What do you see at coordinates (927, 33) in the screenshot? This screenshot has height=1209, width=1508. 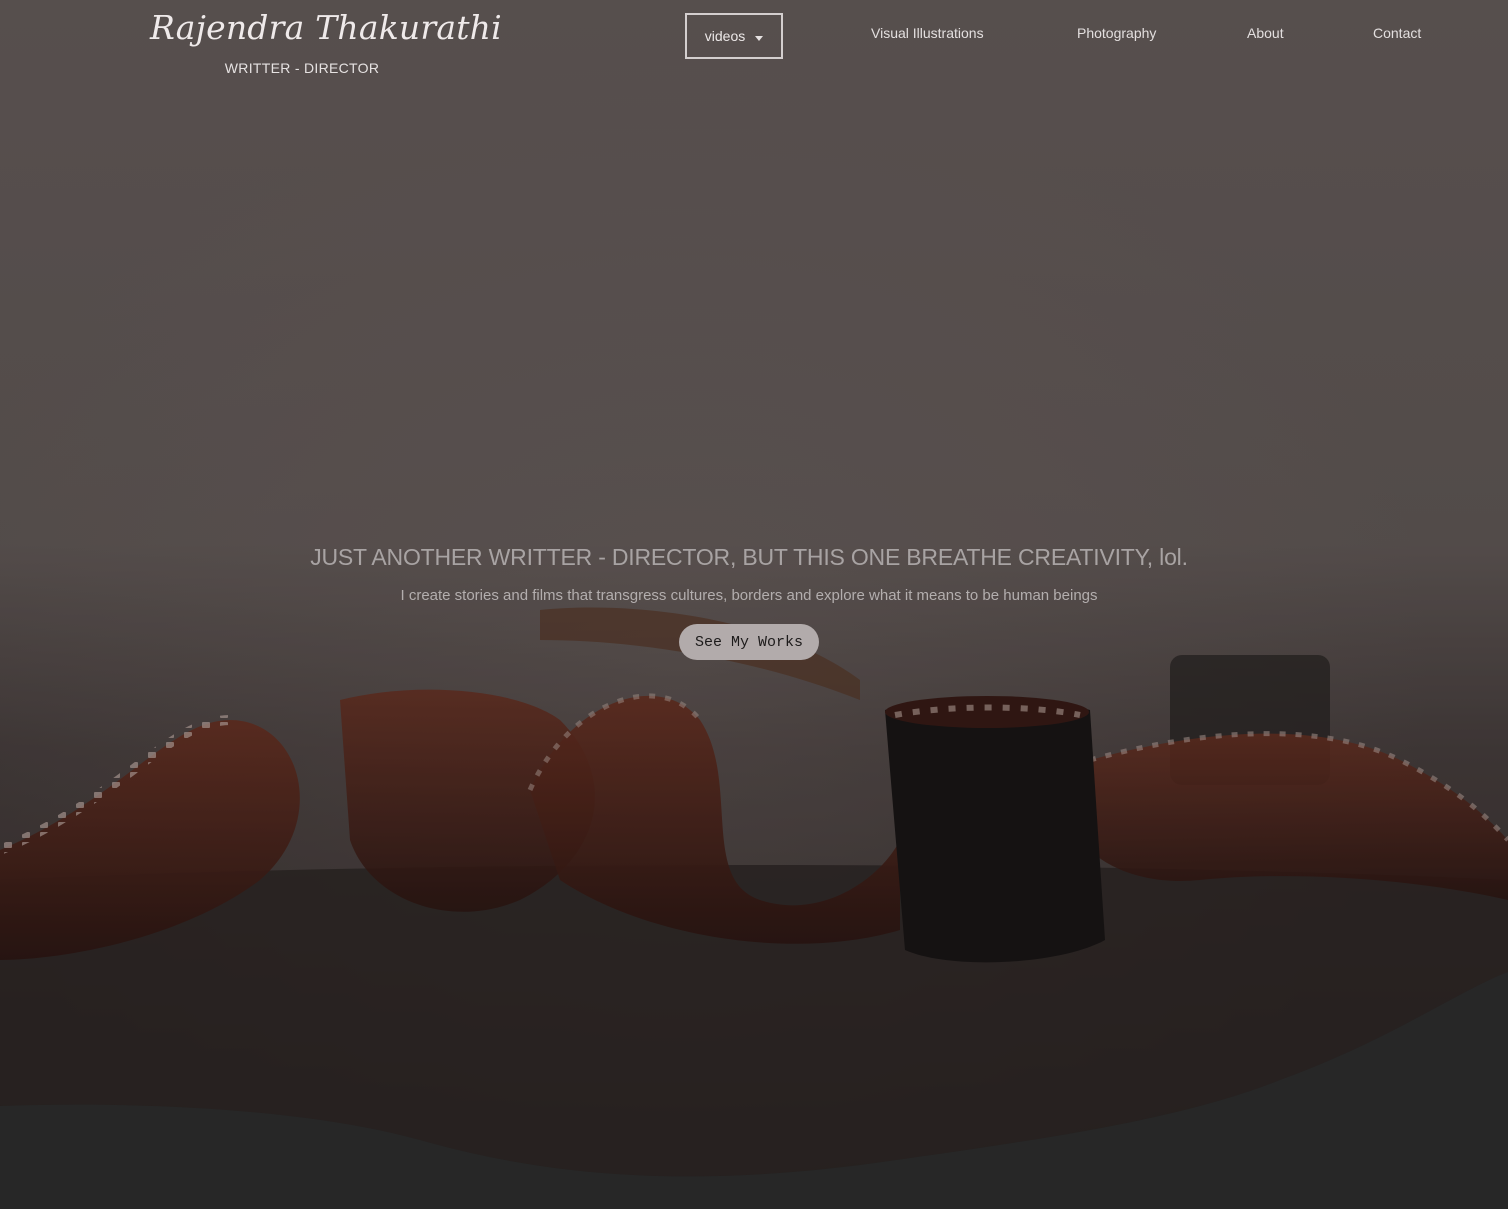 I see `nav-link-visual-illustrations: Visual Illustrations` at bounding box center [927, 33].